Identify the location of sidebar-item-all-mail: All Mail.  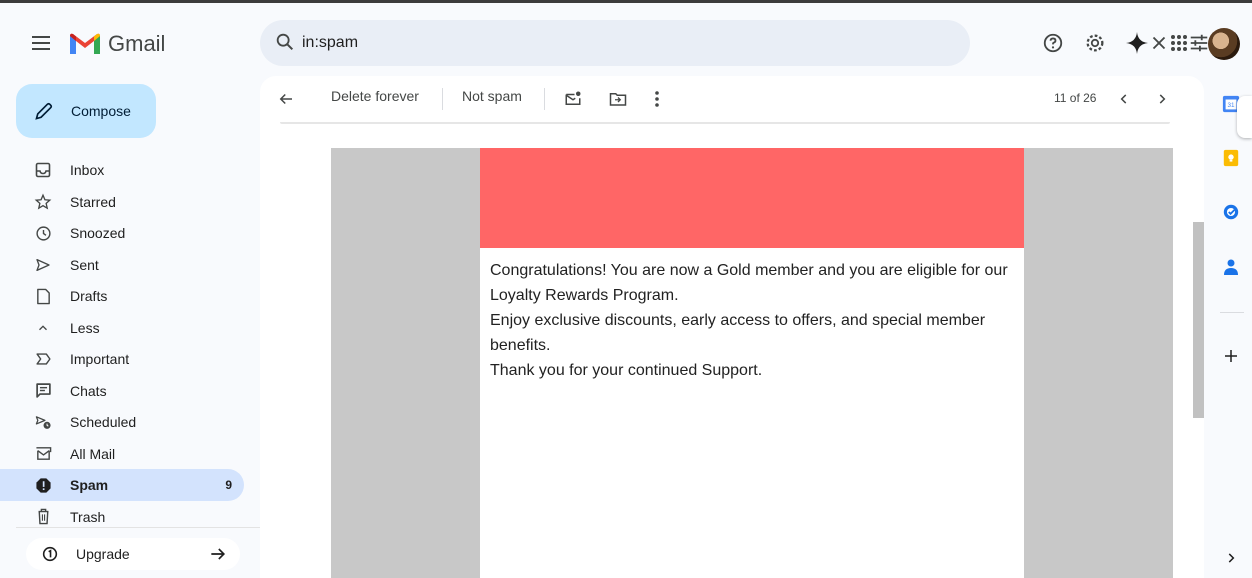
(122, 454).